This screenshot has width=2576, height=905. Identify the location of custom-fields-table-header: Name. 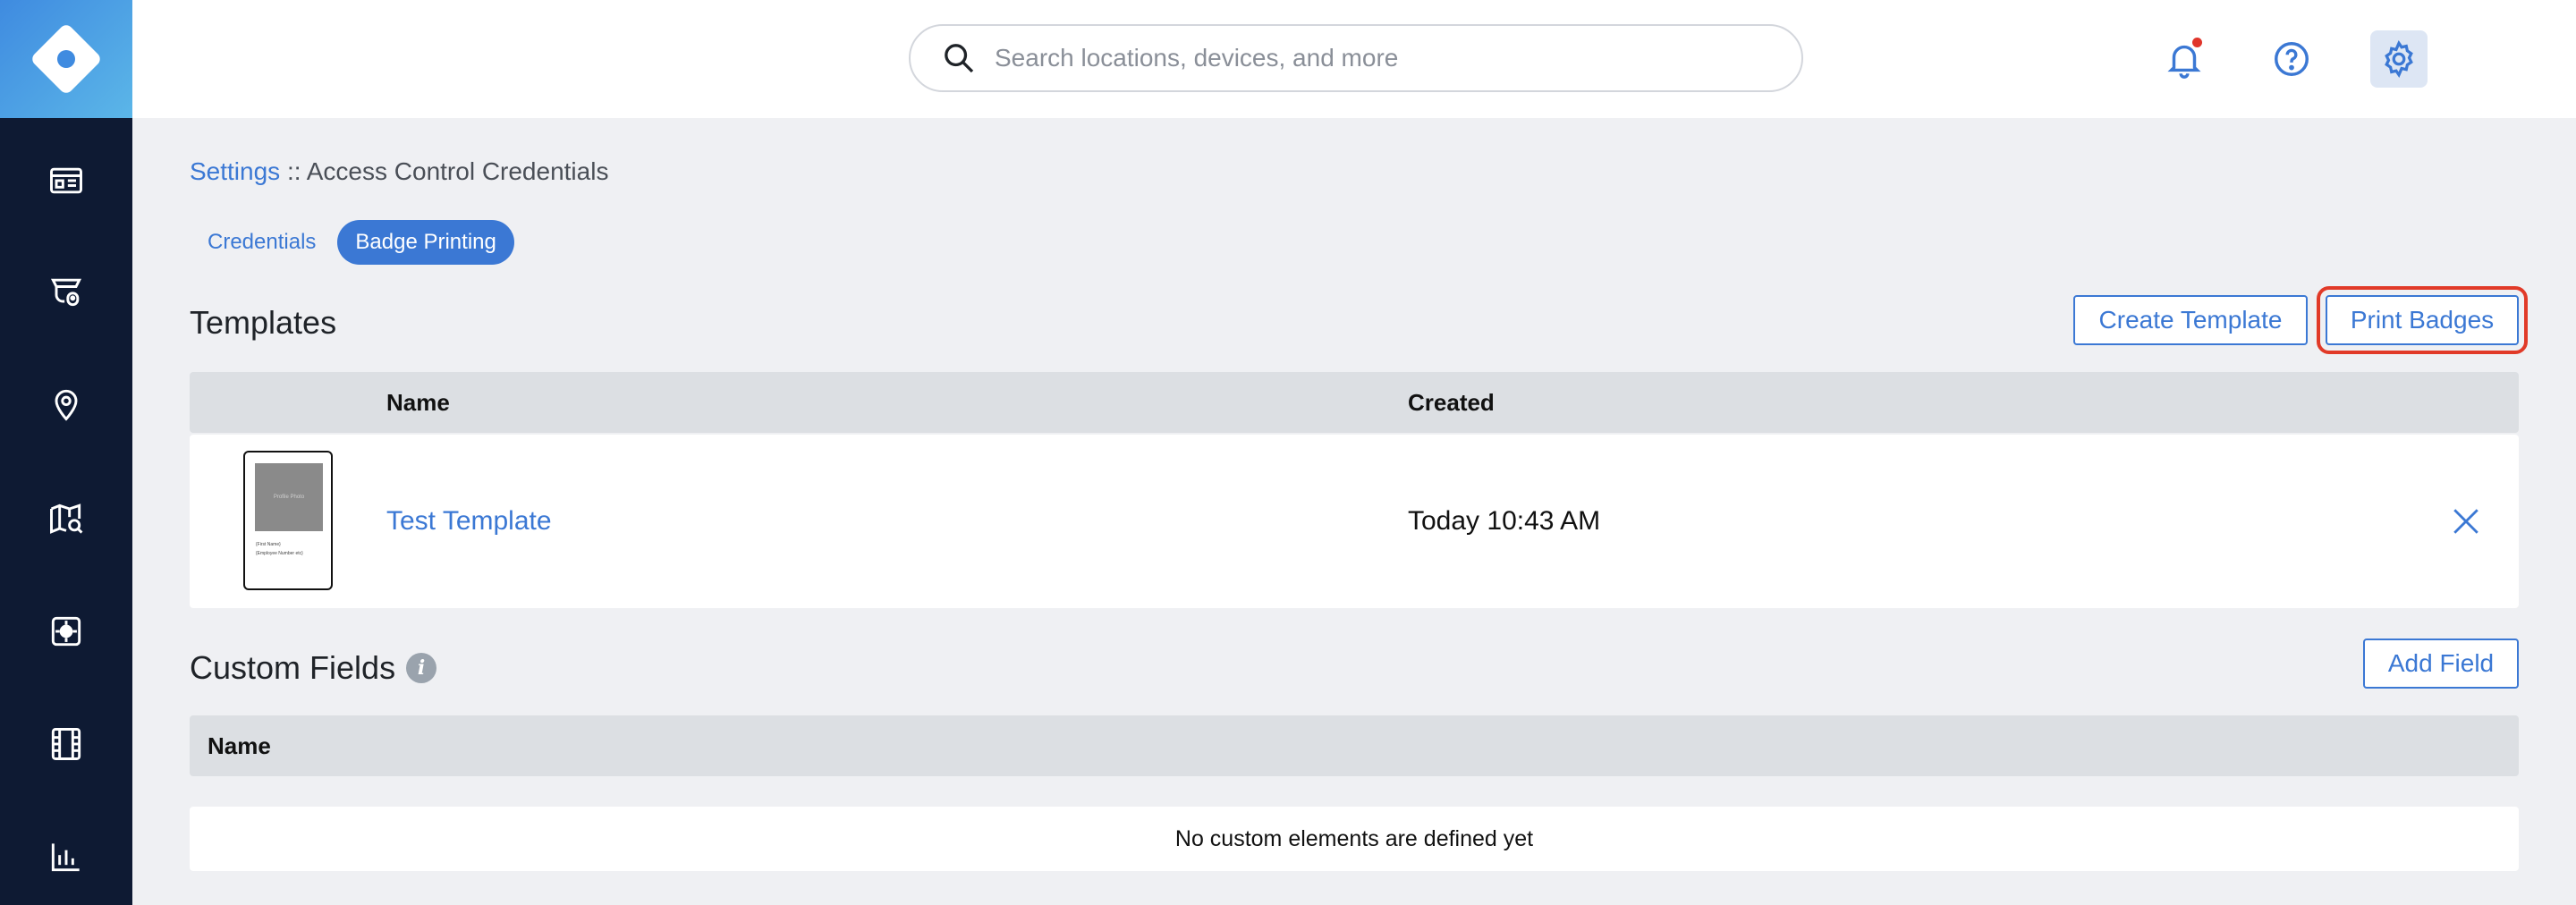
(1354, 746).